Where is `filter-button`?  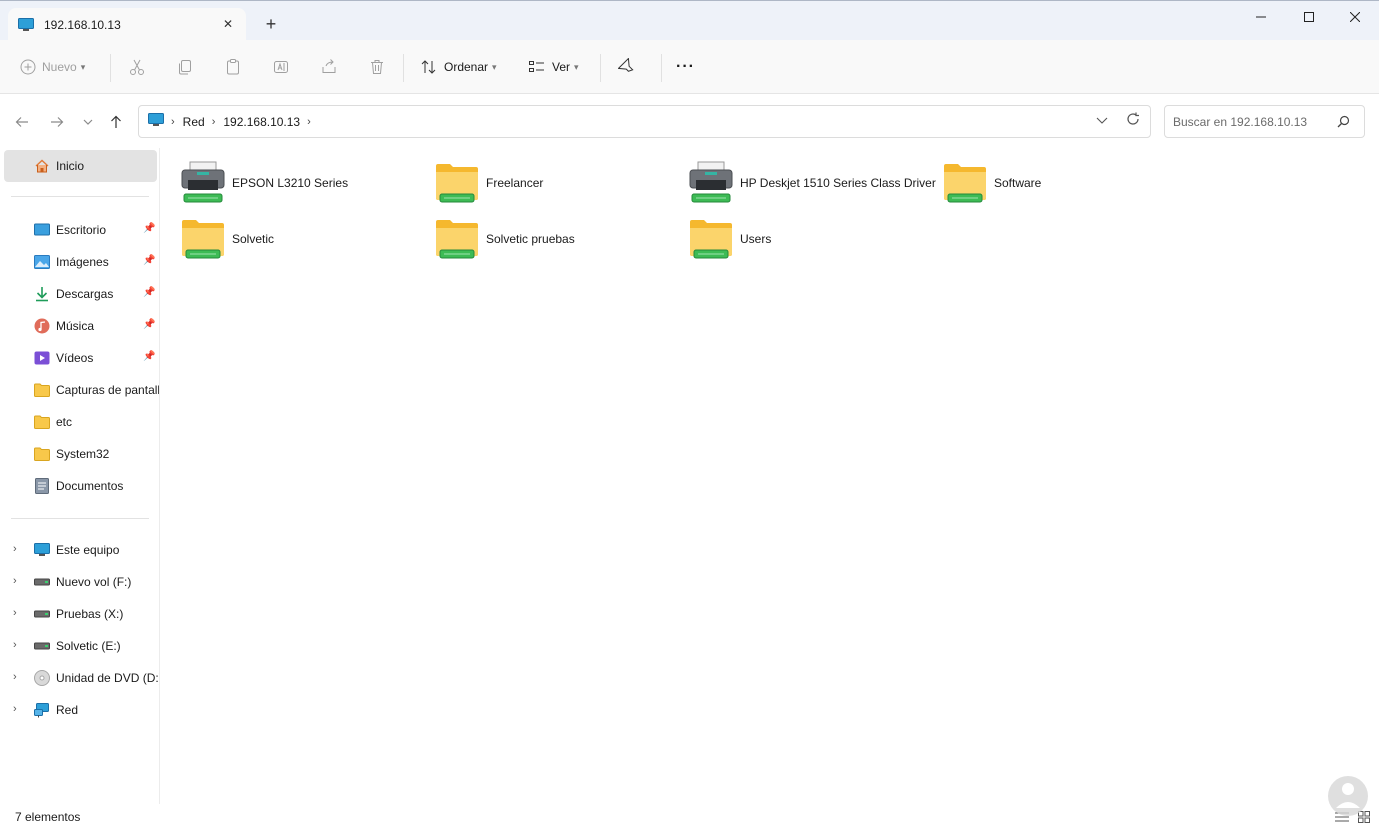
filter-button is located at coordinates (627, 67).